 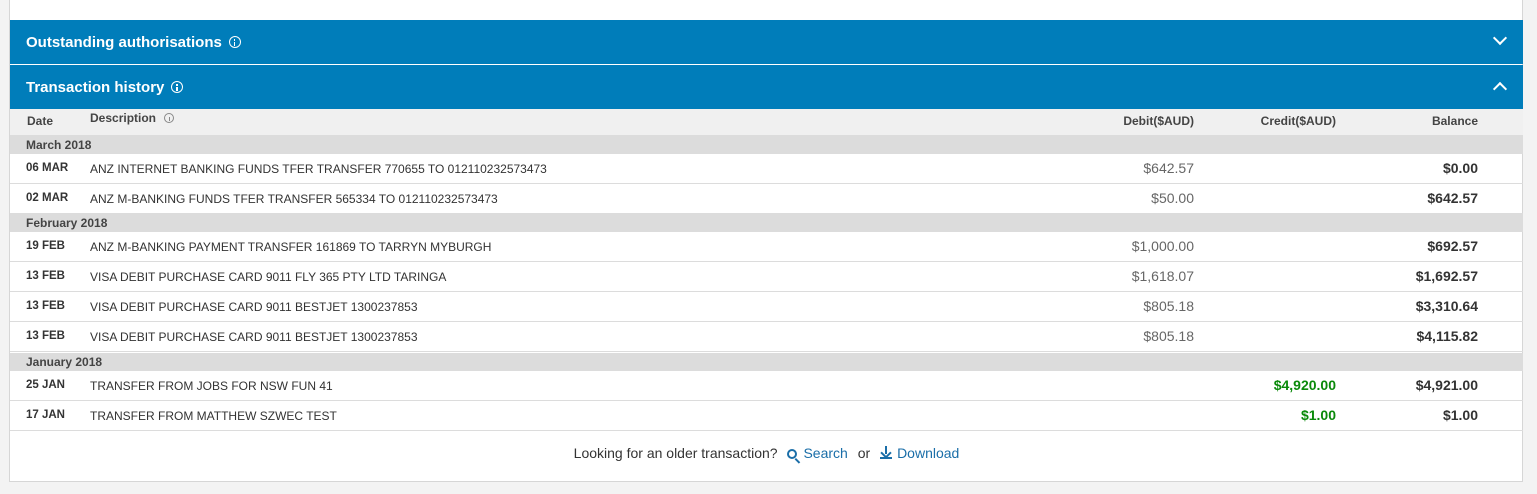 I want to click on row-debit: $1,000.00, so click(x=1162, y=246).